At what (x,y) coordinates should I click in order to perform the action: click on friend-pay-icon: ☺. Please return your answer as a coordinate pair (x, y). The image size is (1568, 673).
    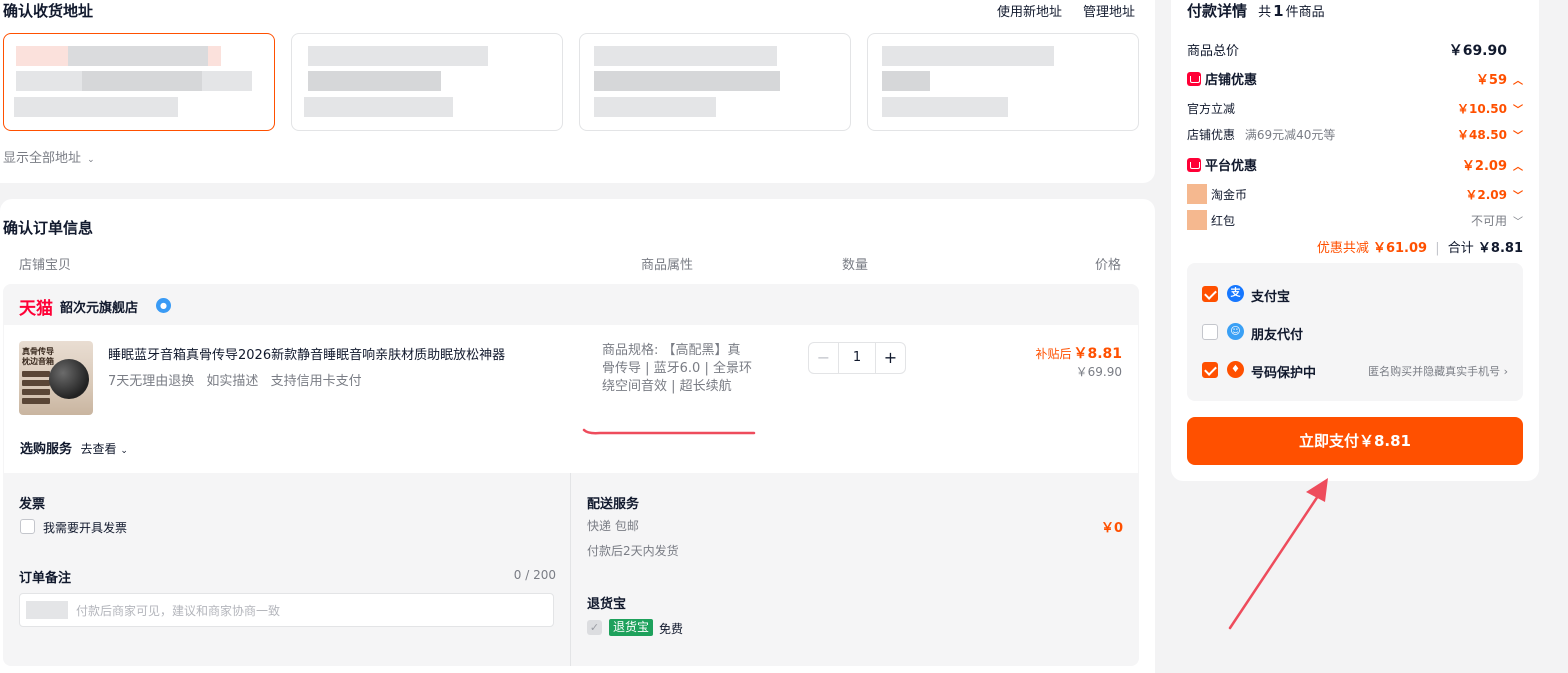
    Looking at the image, I should click on (1235, 331).